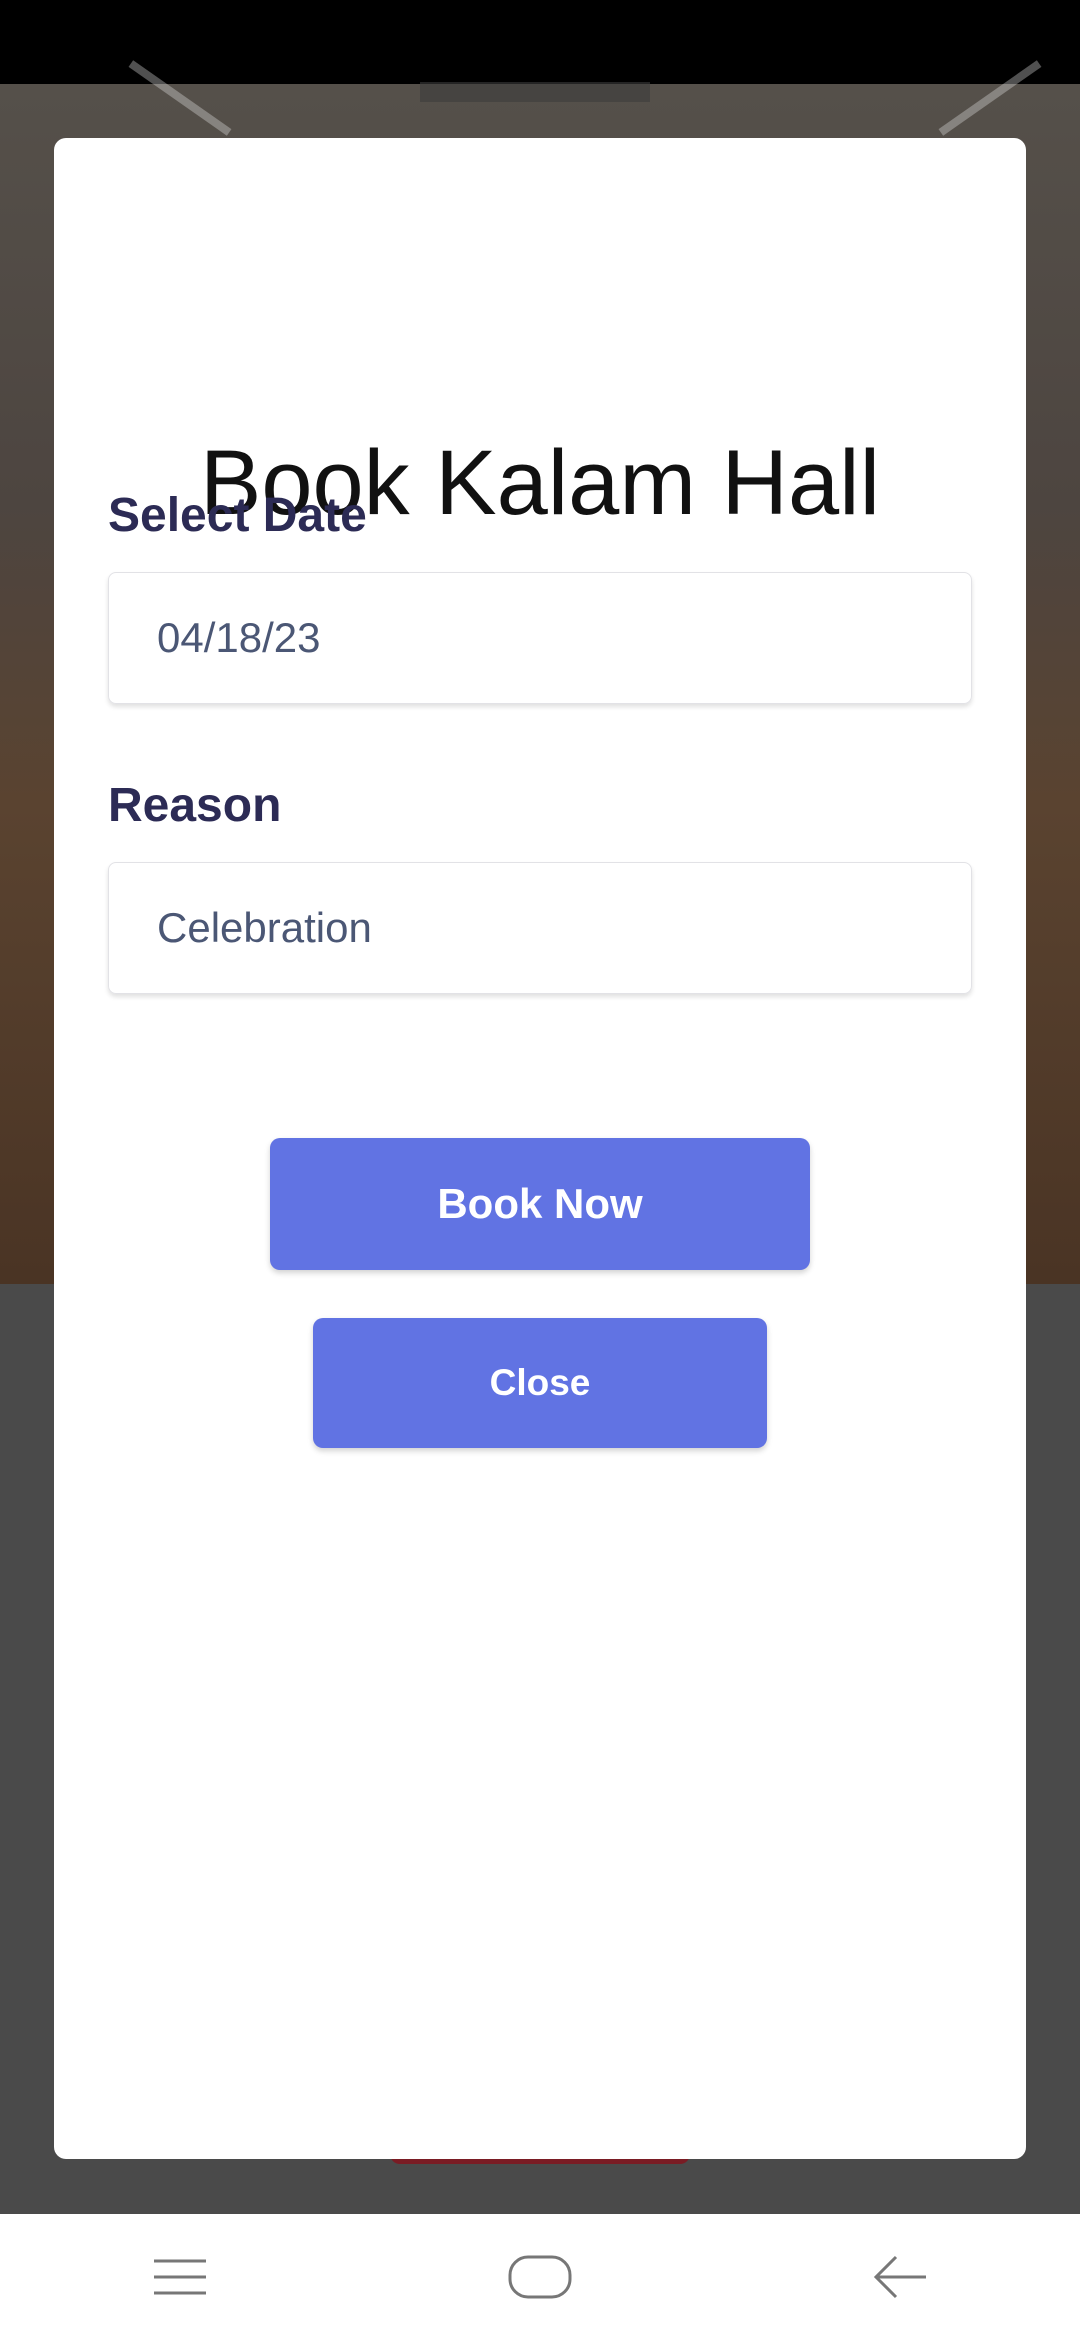 The width and height of the screenshot is (1080, 2340). What do you see at coordinates (540, 928) in the screenshot?
I see `reason-field: Celebration` at bounding box center [540, 928].